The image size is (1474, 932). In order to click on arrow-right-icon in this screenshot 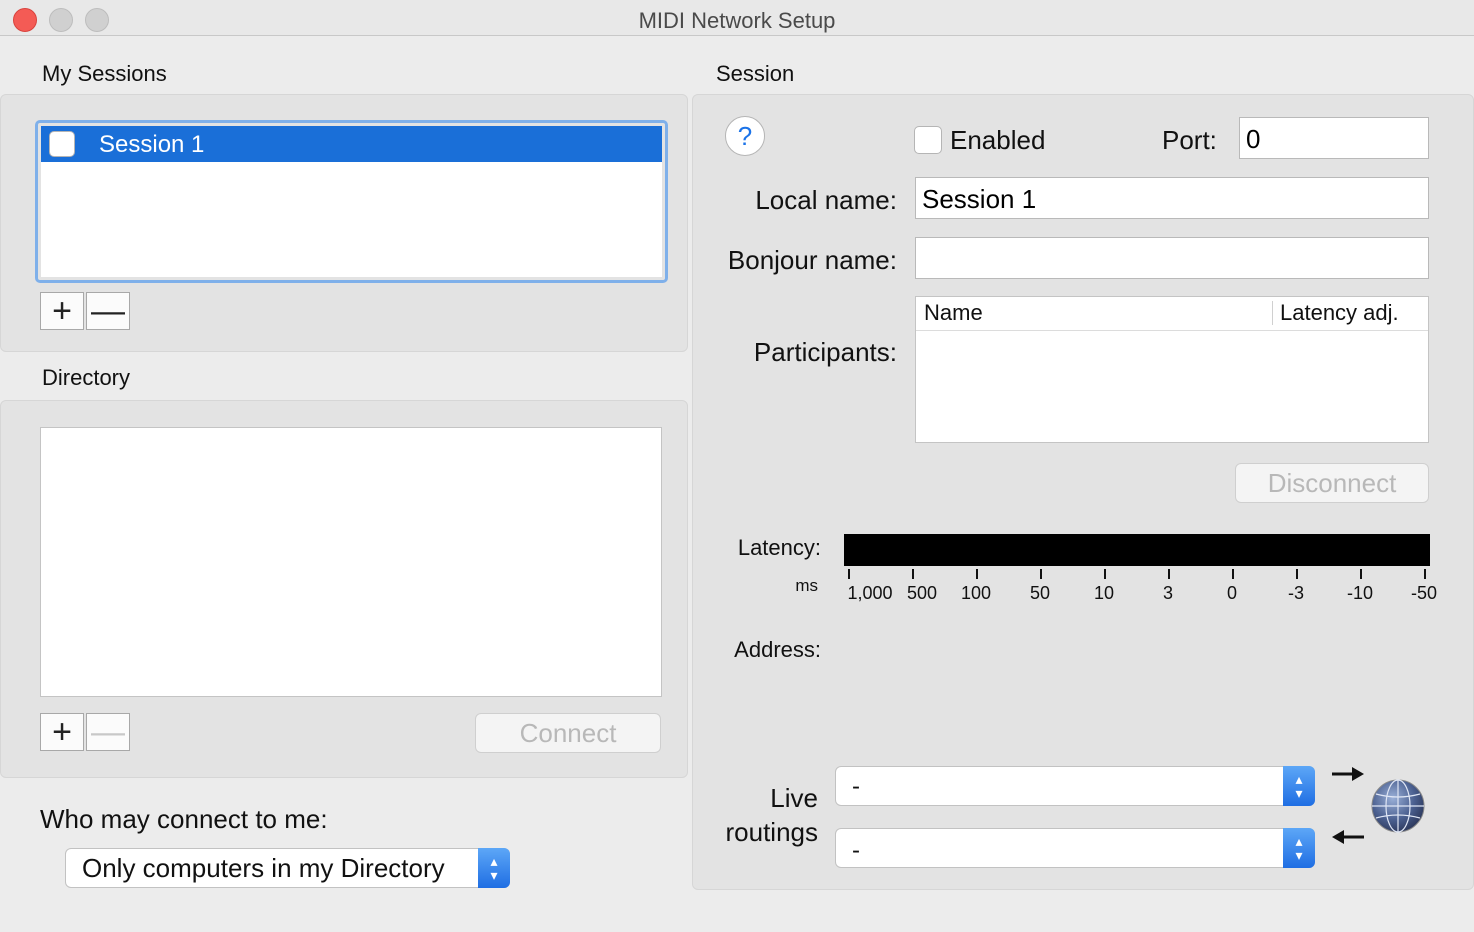, I will do `click(1348, 774)`.